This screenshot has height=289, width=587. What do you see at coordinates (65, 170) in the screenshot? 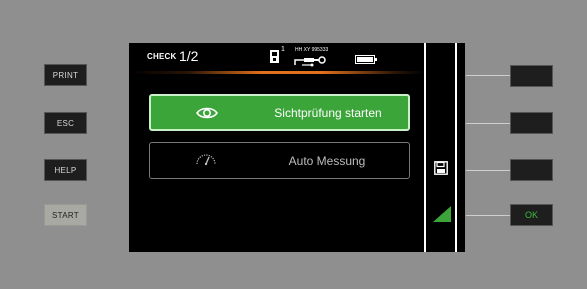
I see `help-button: HELP` at bounding box center [65, 170].